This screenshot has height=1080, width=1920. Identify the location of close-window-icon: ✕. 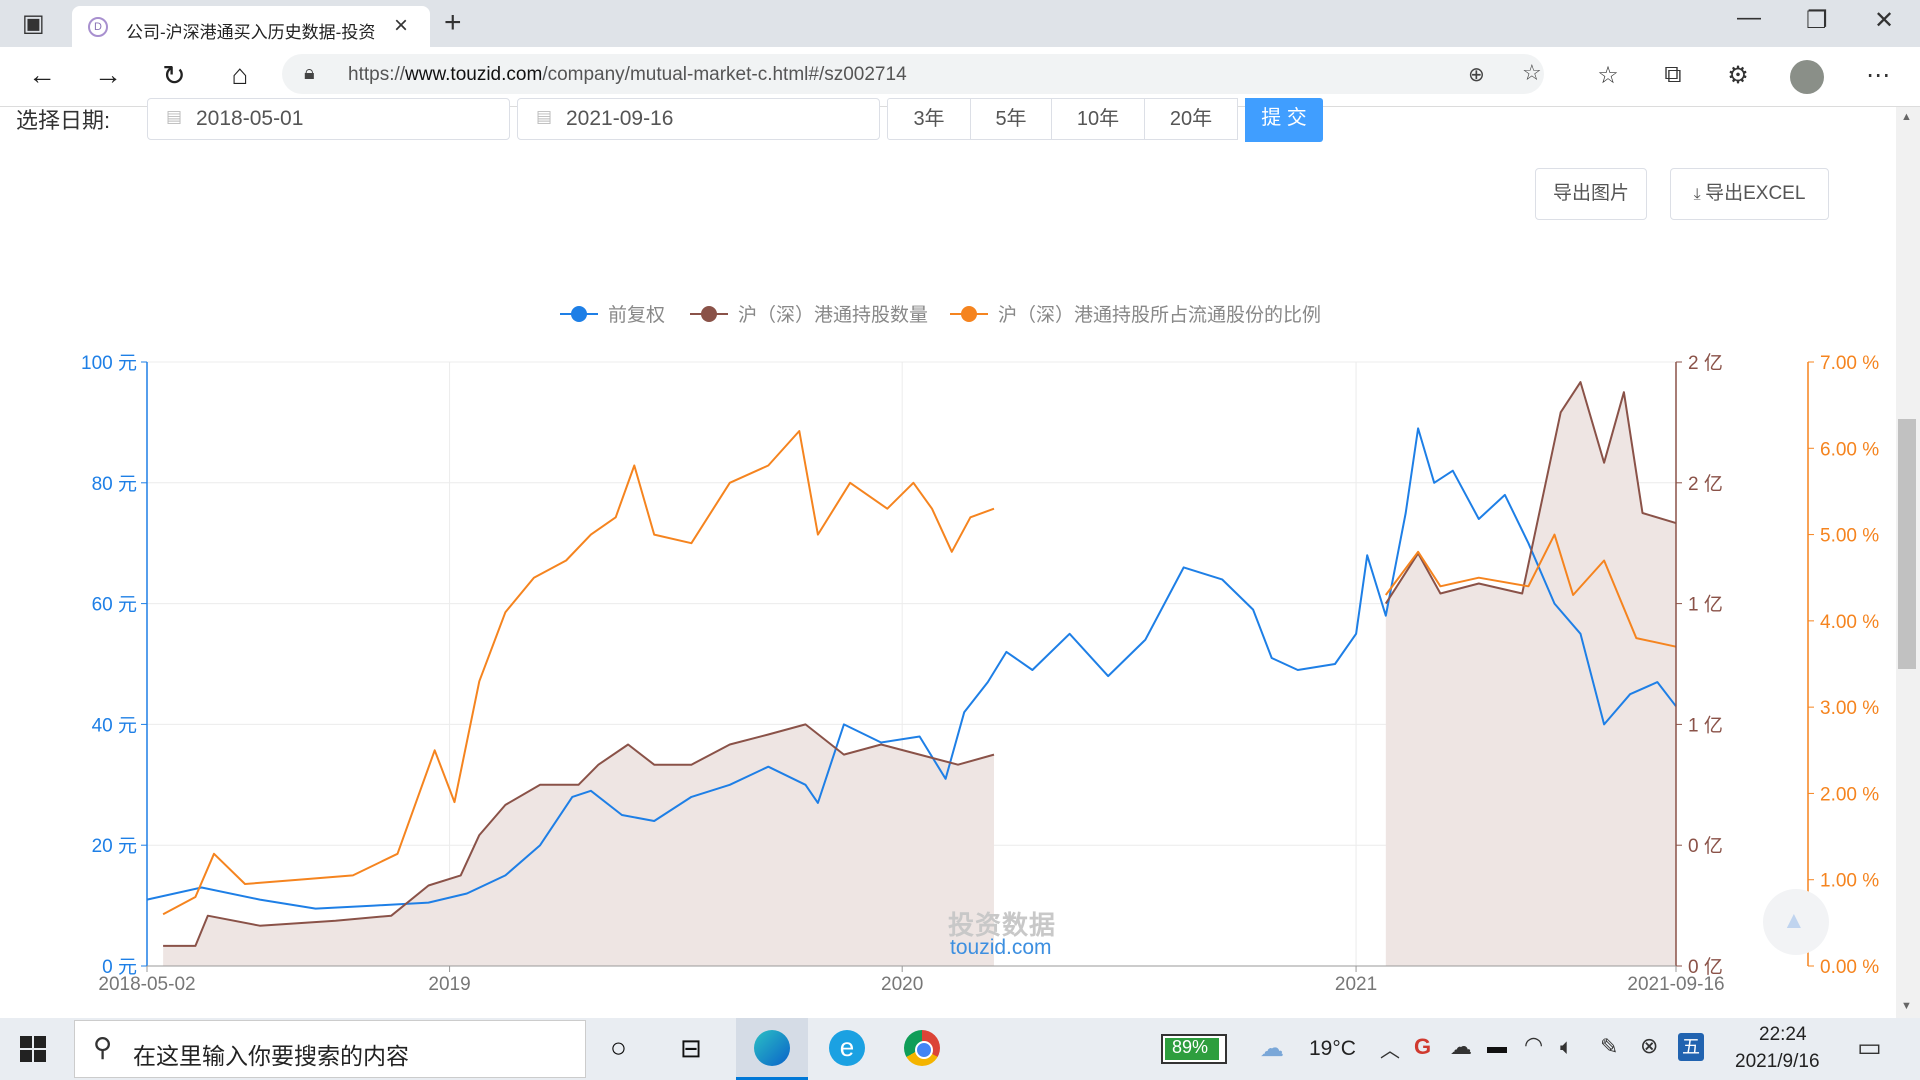
(1884, 20).